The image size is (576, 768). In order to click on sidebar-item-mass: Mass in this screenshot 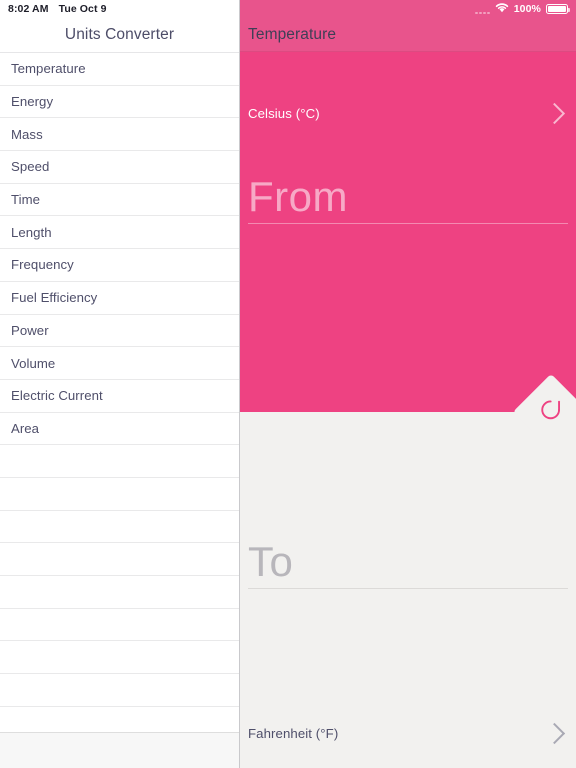, I will do `click(119, 135)`.